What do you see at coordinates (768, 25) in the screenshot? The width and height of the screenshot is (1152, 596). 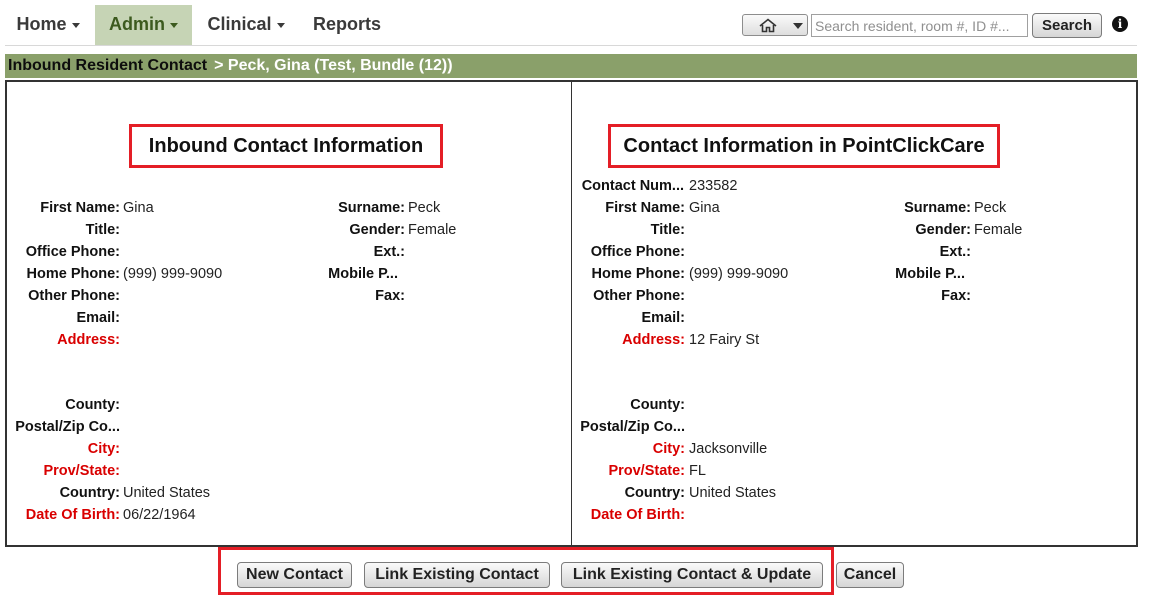 I see `home-icon` at bounding box center [768, 25].